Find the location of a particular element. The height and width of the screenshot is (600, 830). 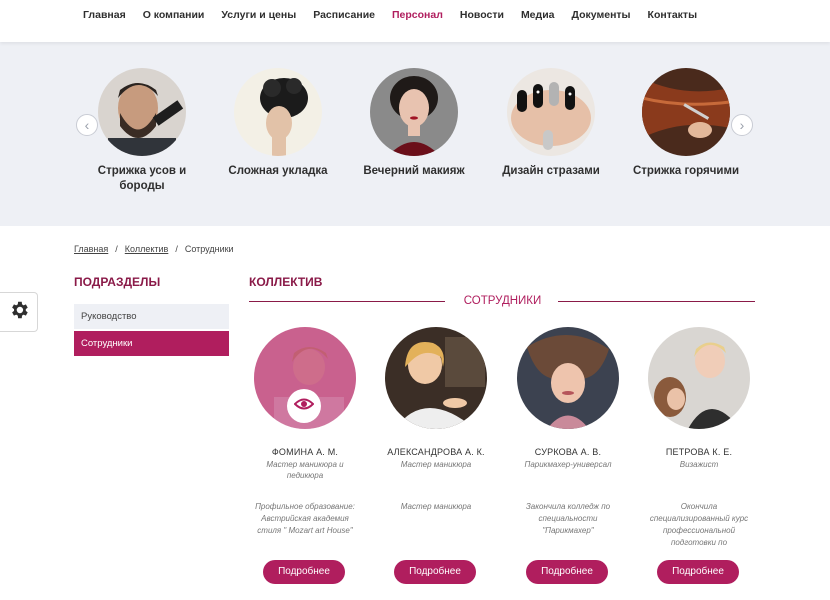

settings-toggle-button is located at coordinates (19, 312).